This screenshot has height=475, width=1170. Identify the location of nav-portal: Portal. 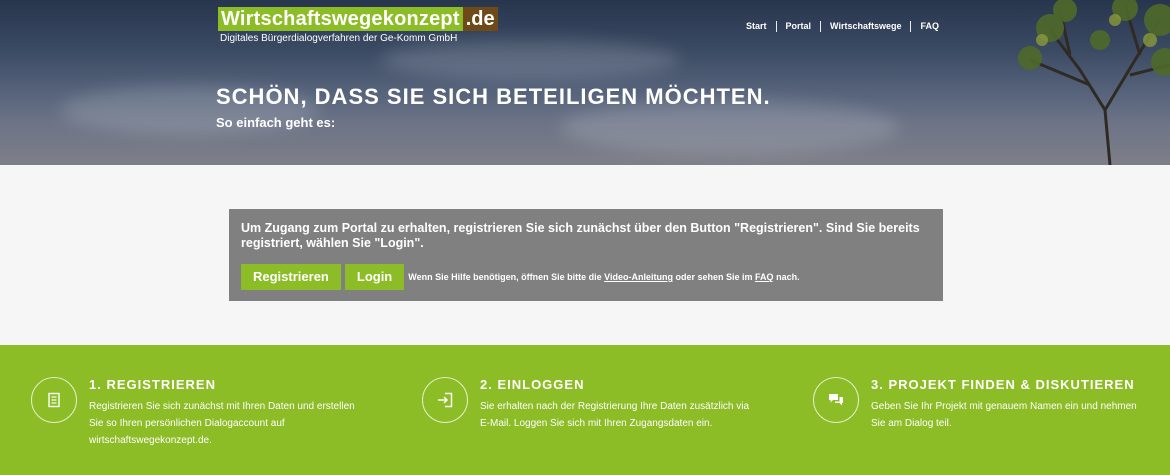
(799, 26).